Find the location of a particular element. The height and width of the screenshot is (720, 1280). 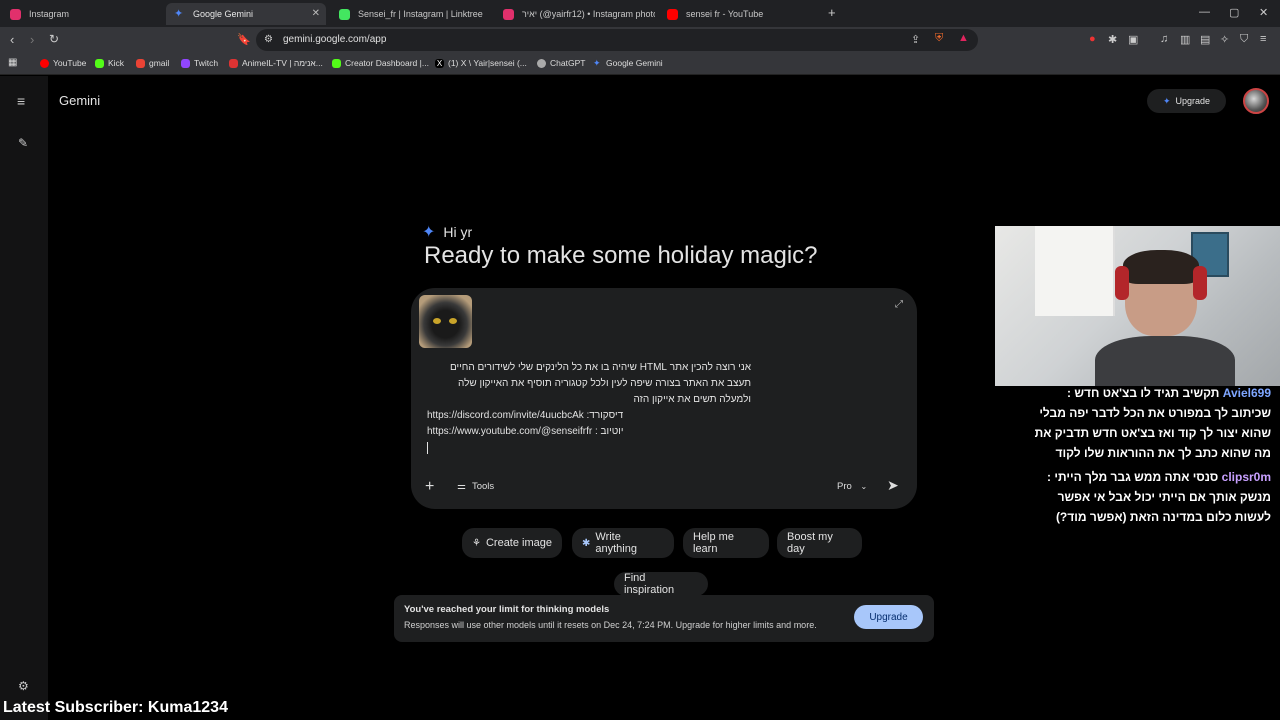

bookmark-gemini: ✦ Google Gemini is located at coordinates (628, 63).